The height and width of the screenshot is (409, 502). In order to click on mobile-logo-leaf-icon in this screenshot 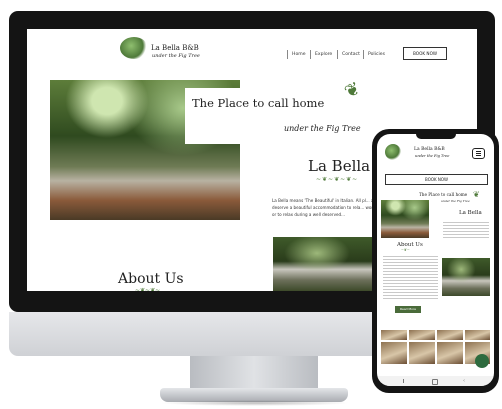, I will do `click(393, 152)`.